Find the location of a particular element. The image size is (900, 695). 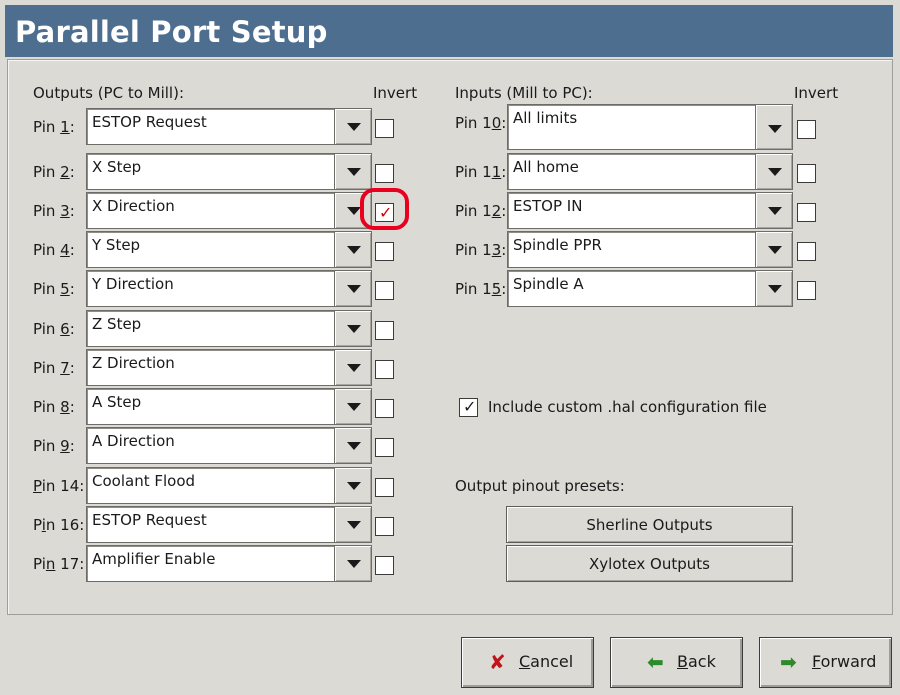

outputs-pin-combo: Amplifier Enable is located at coordinates (229, 563).